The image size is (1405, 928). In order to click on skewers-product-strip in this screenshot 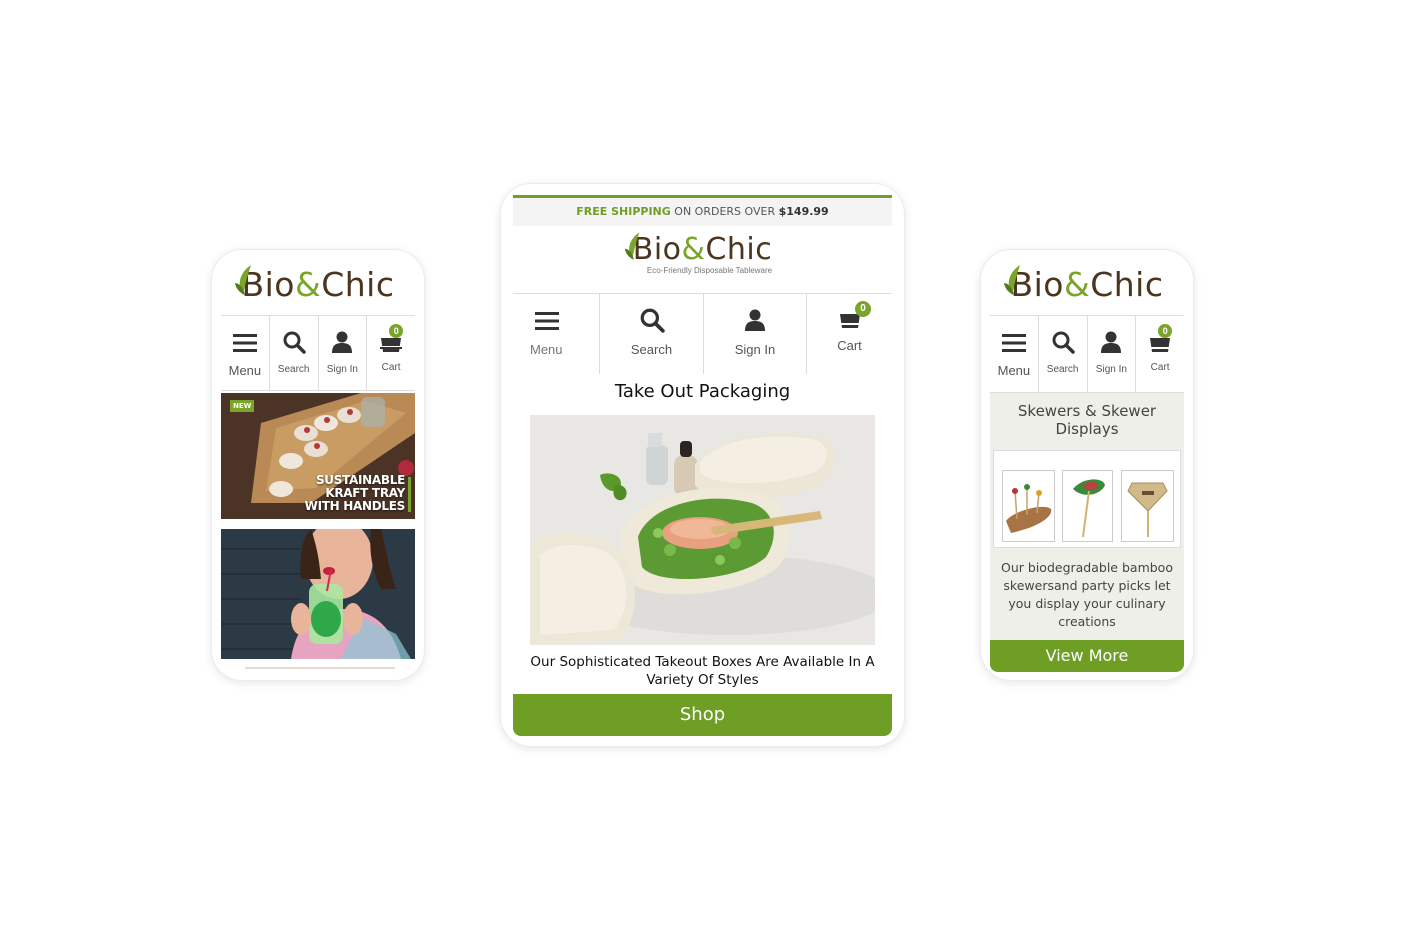, I will do `click(1087, 499)`.